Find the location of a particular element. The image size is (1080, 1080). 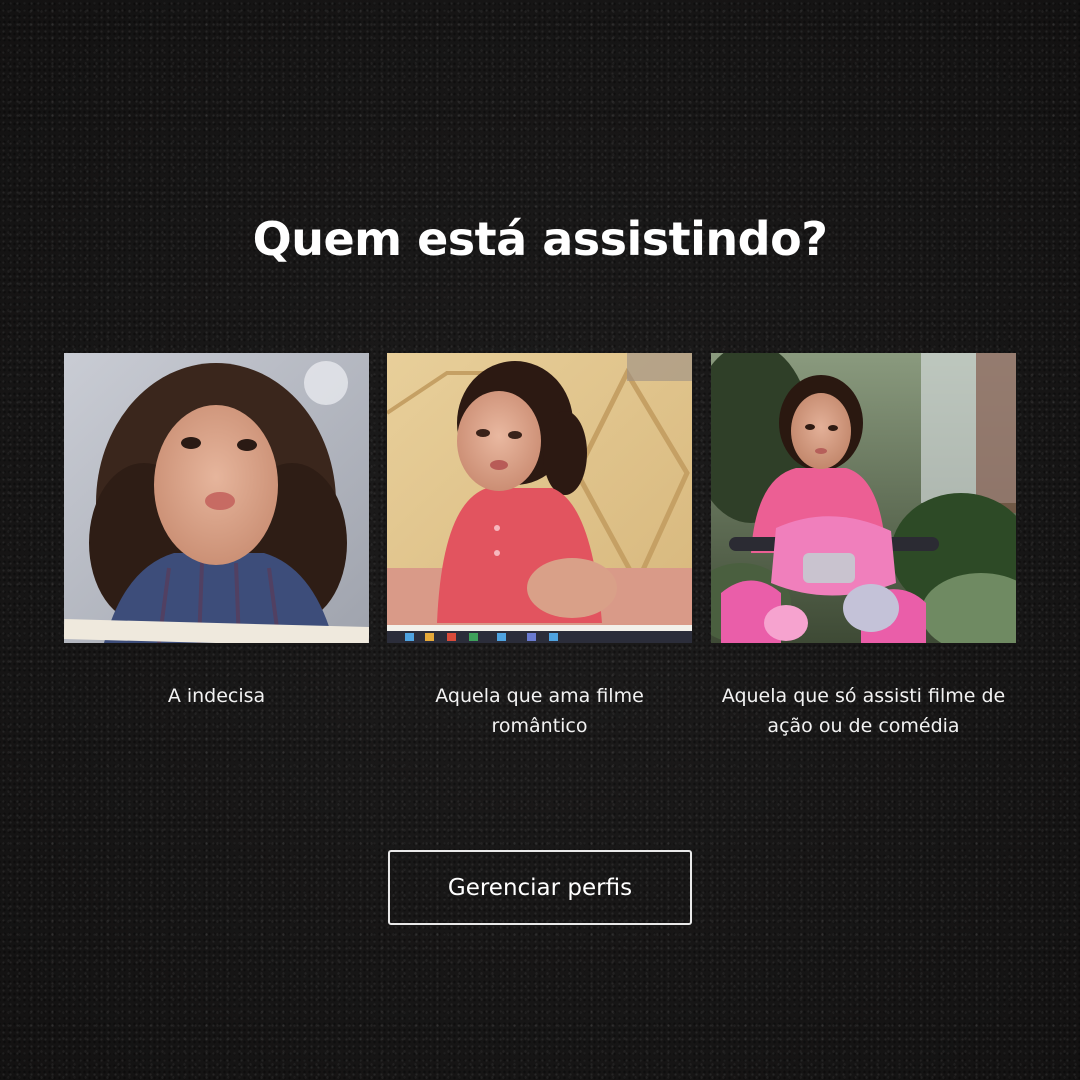

page-title: Quem está assistindo? is located at coordinates (540, 239).